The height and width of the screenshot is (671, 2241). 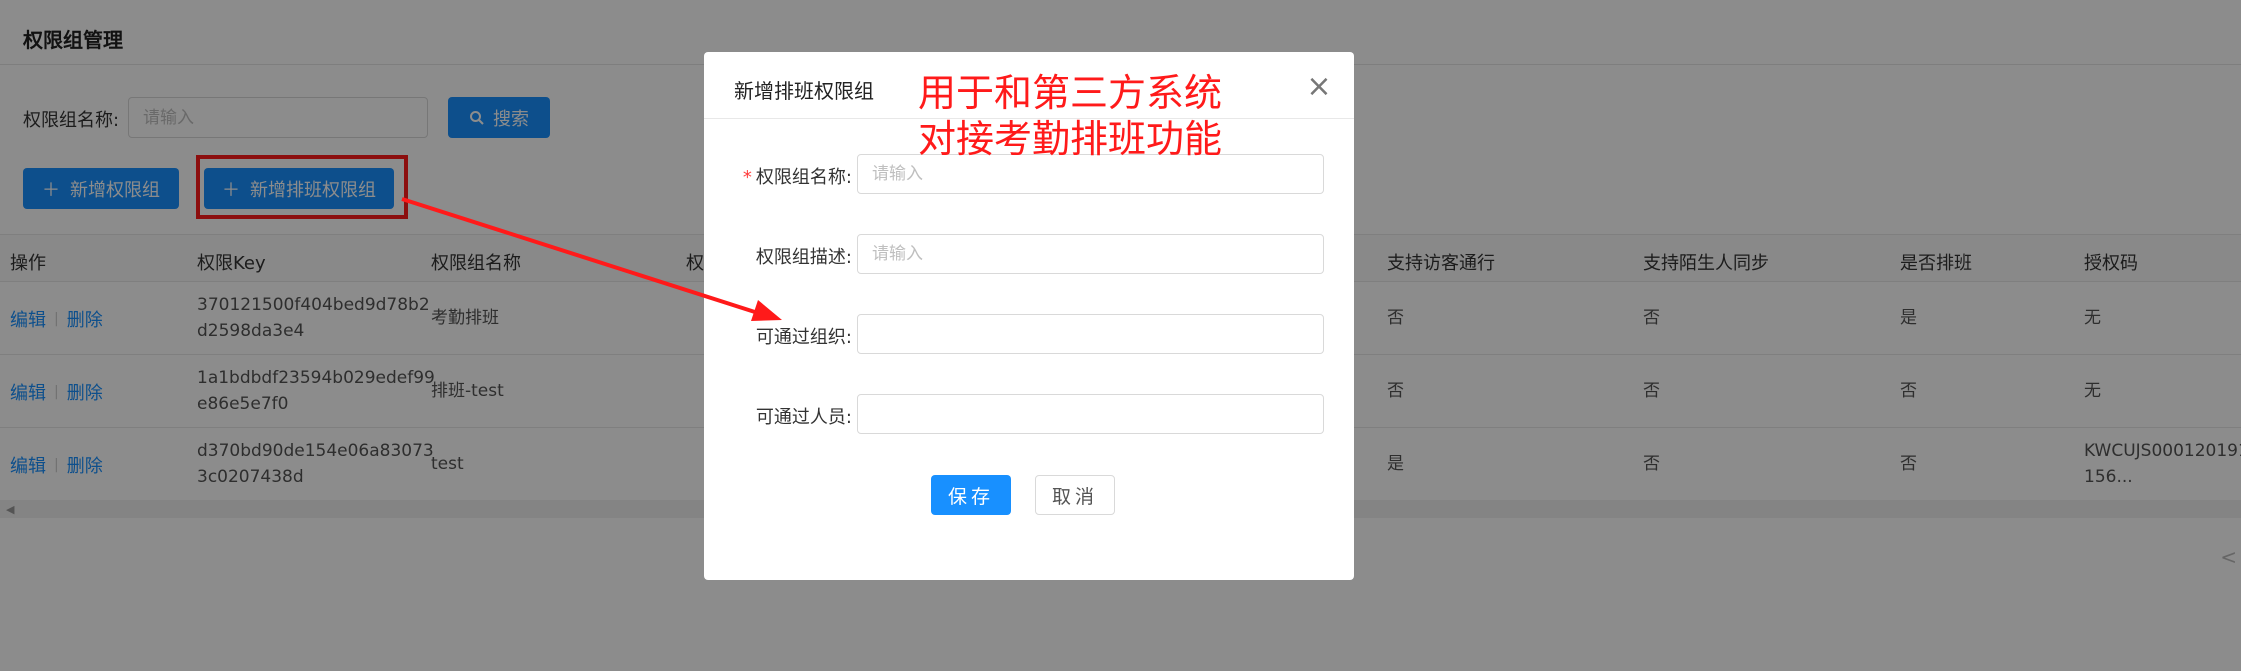 I want to click on annotation-text: 用于和第三方系统 对接考勤排班功能, so click(x=1070, y=116).